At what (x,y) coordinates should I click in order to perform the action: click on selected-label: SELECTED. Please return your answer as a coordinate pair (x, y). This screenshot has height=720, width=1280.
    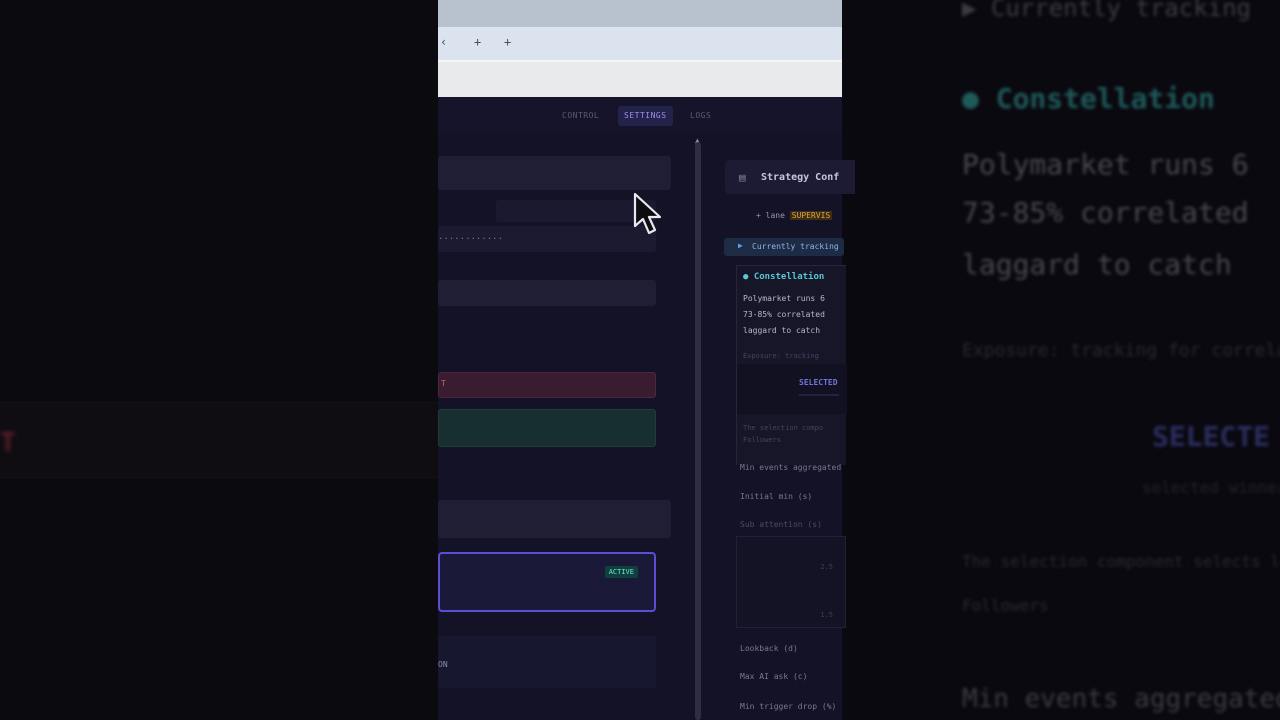
    Looking at the image, I should click on (818, 382).